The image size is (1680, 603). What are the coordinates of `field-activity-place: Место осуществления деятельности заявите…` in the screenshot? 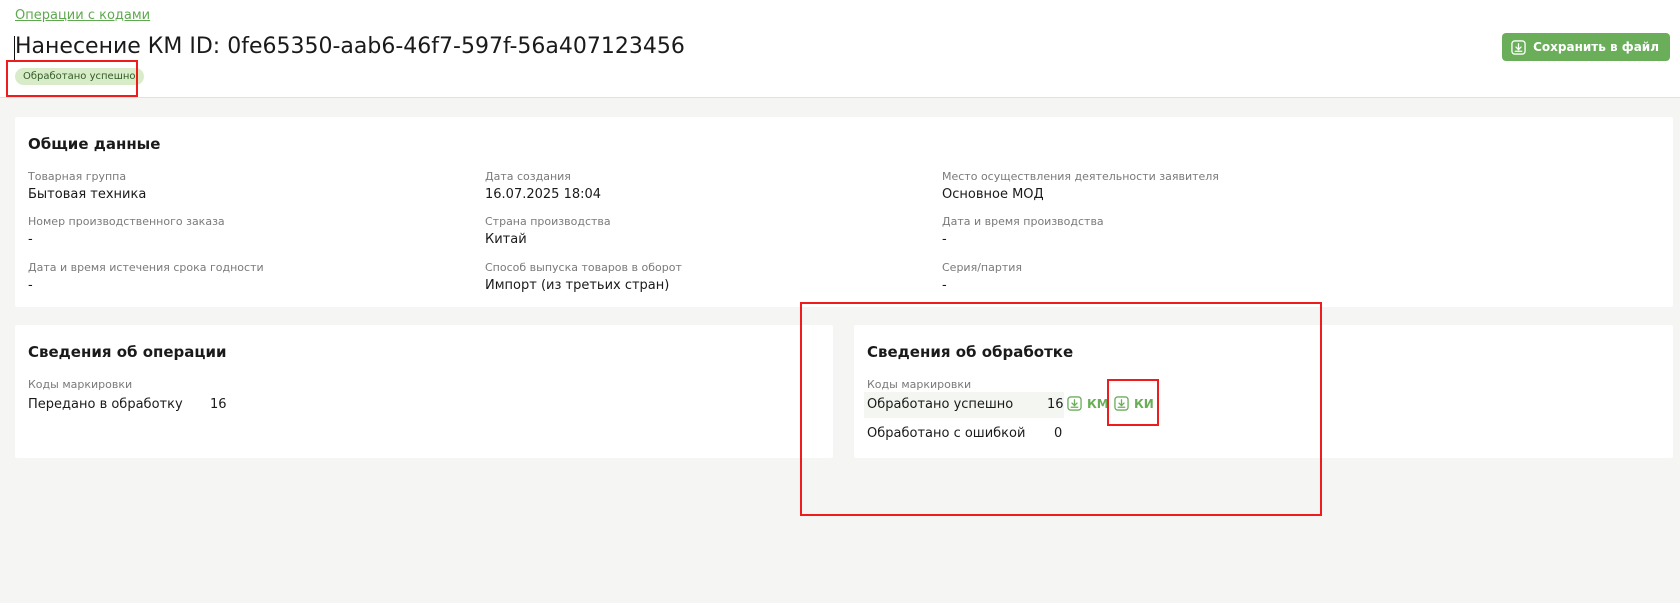 It's located at (1080, 186).